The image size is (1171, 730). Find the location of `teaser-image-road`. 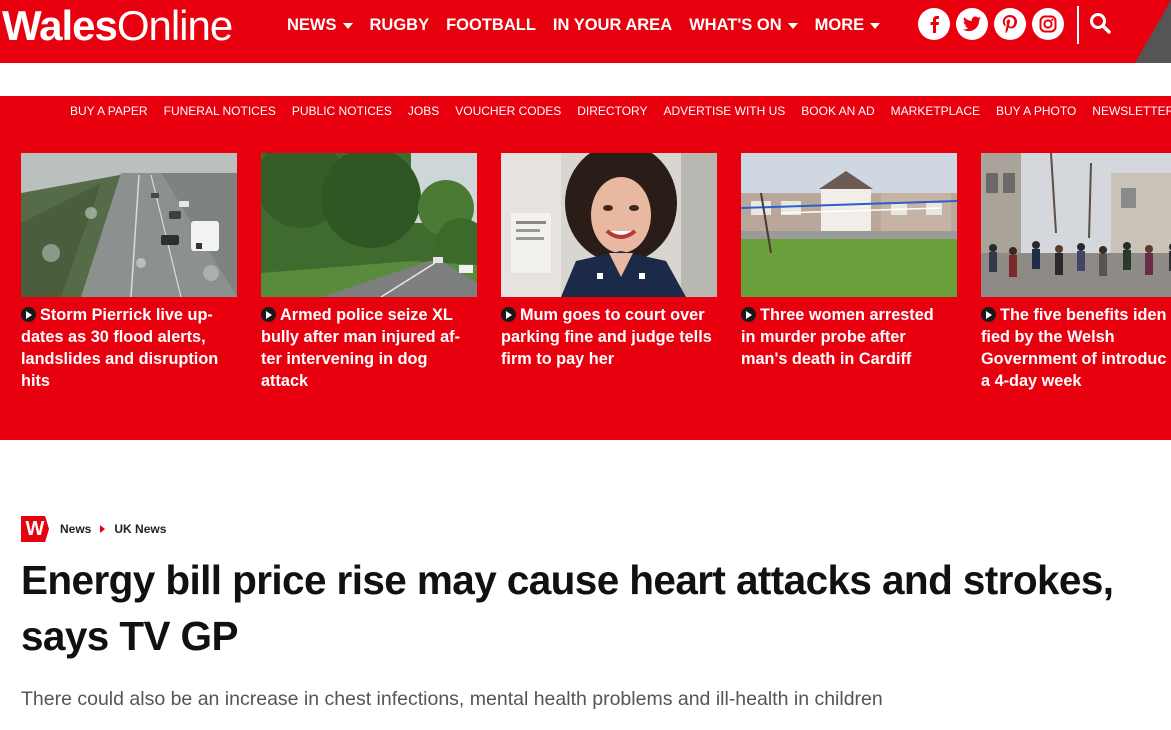

teaser-image-road is located at coordinates (369, 225).